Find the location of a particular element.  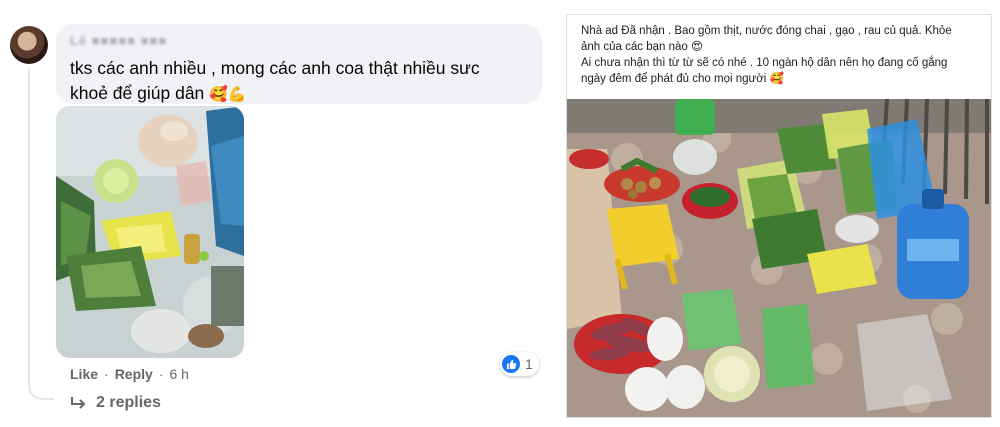

comment-timestamp: 6 h is located at coordinates (178, 374).